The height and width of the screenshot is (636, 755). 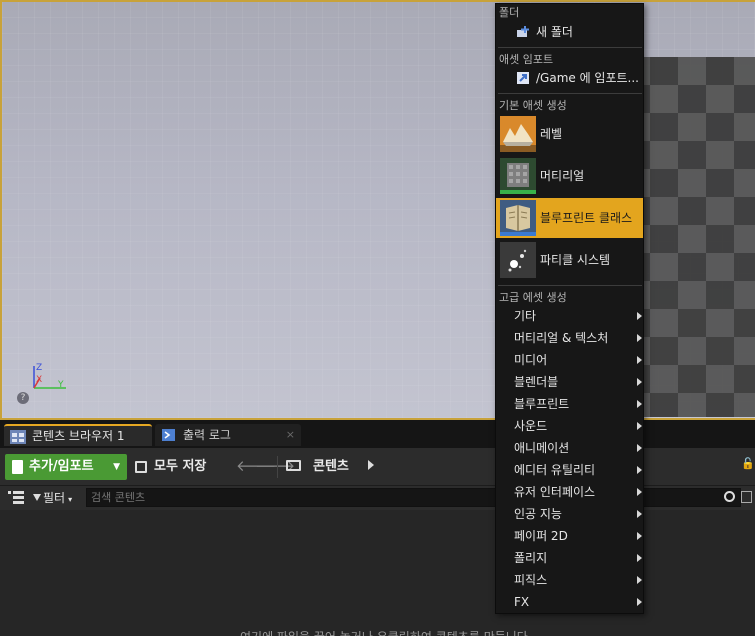 What do you see at coordinates (533, 297) in the screenshot?
I see `menu-section-advanced: 고급 에셋 생성` at bounding box center [533, 297].